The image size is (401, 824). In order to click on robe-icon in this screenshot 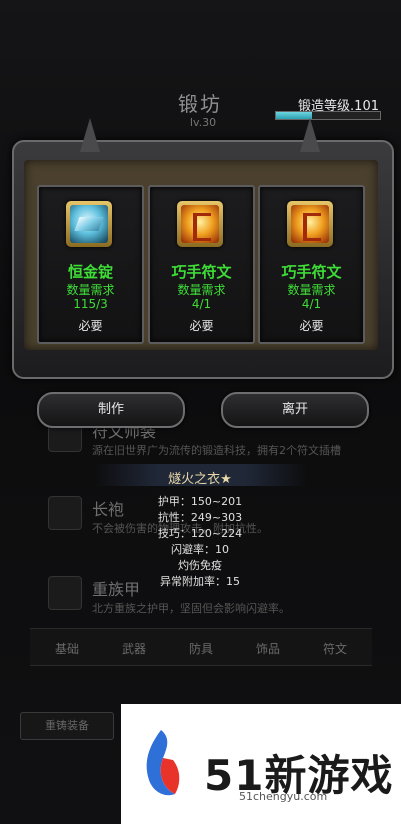, I will do `click(65, 513)`.